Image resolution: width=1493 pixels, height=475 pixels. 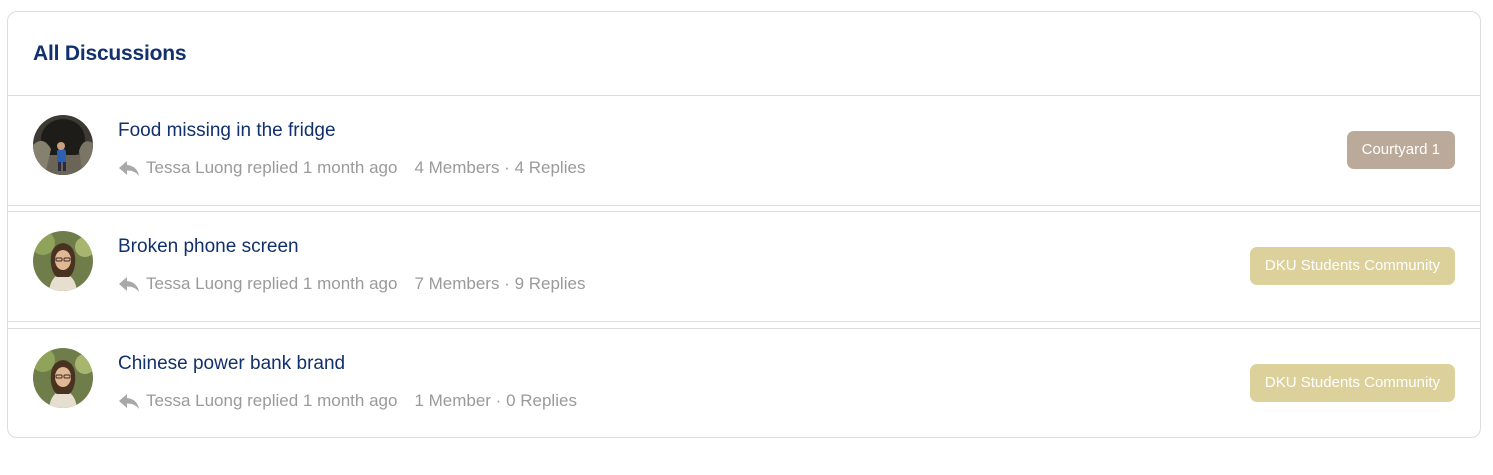 I want to click on discussion-title: Broken phone screen, so click(x=208, y=247).